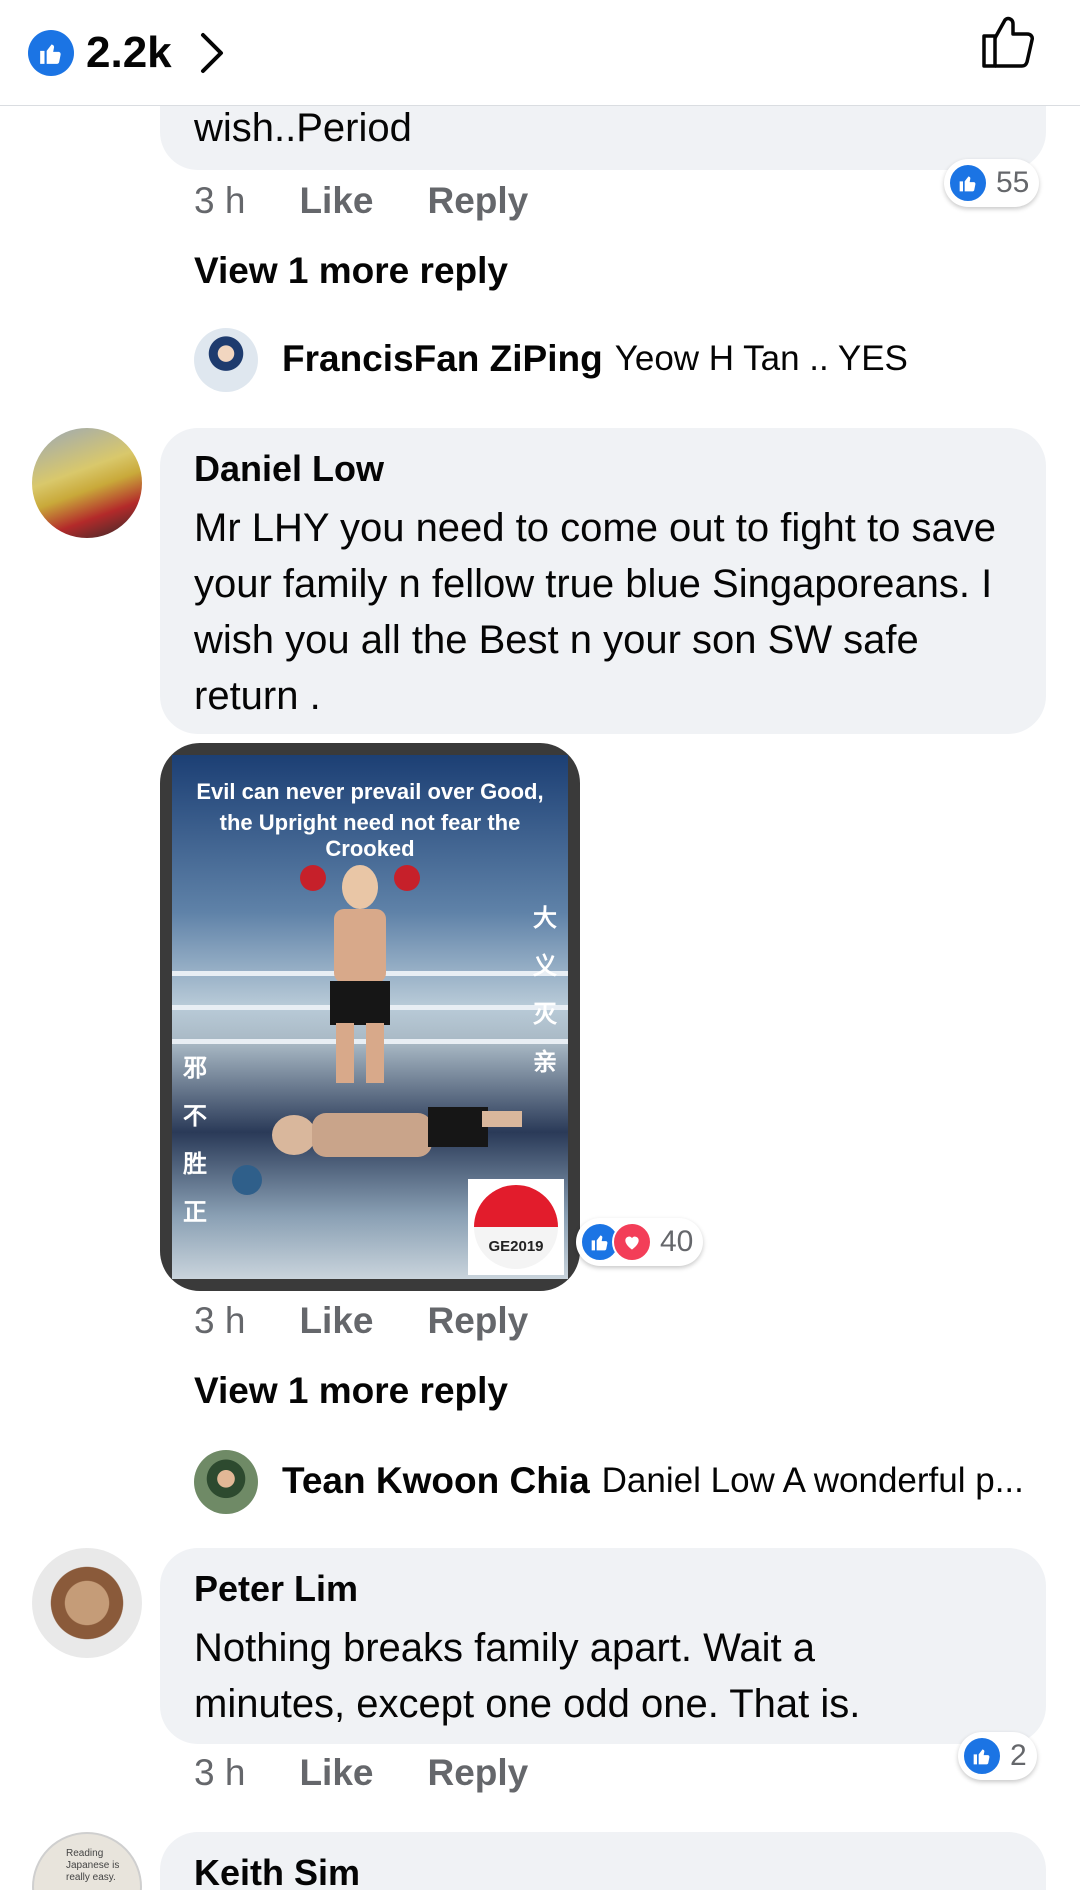  Describe the element at coordinates (436, 1481) in the screenshot. I see `reply-author-name: Tean Kwoon Chia` at that location.